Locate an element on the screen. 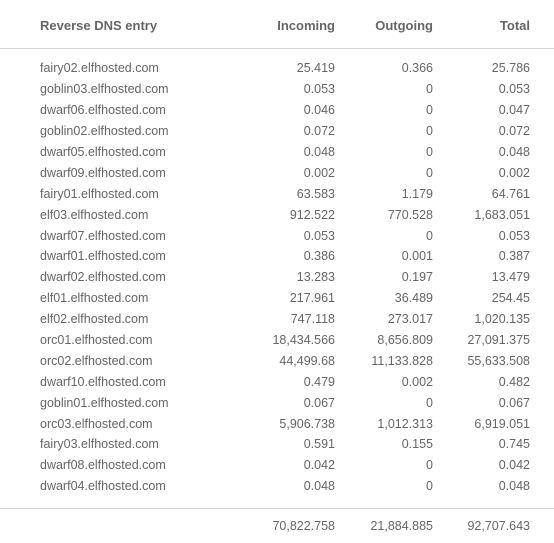  row-total: 0.047 is located at coordinates (514, 110).